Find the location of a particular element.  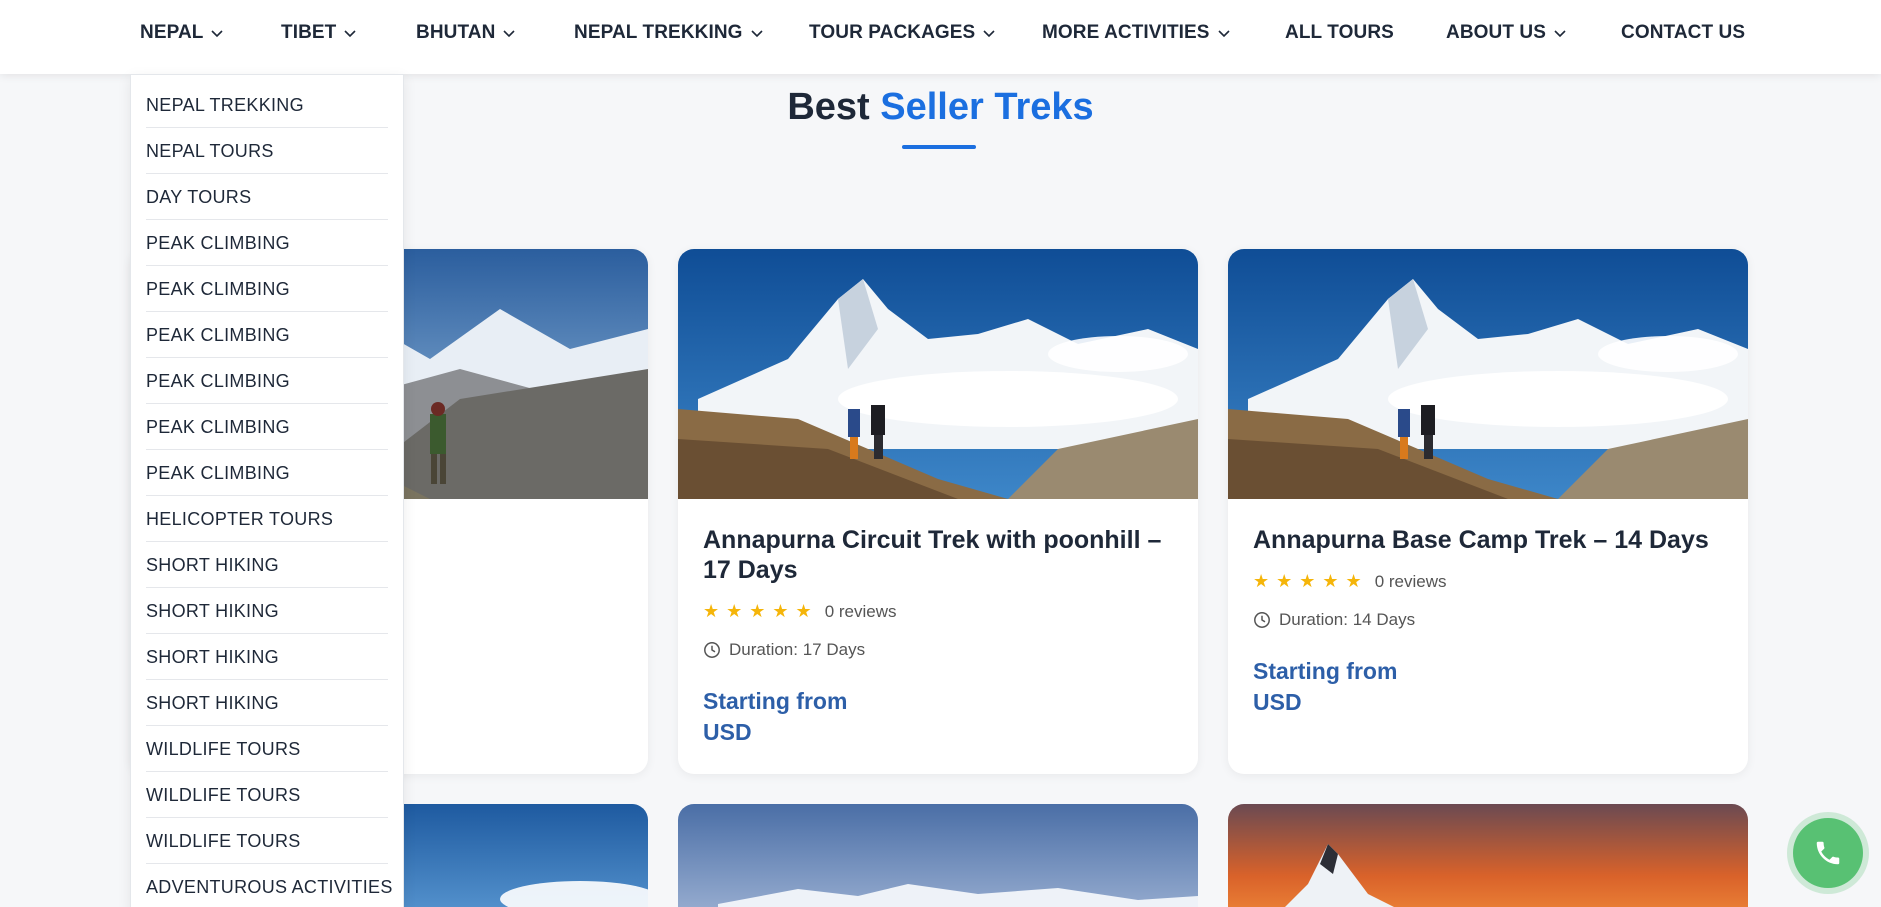

nav-item-nepal: NEPAL is located at coordinates (182, 33).